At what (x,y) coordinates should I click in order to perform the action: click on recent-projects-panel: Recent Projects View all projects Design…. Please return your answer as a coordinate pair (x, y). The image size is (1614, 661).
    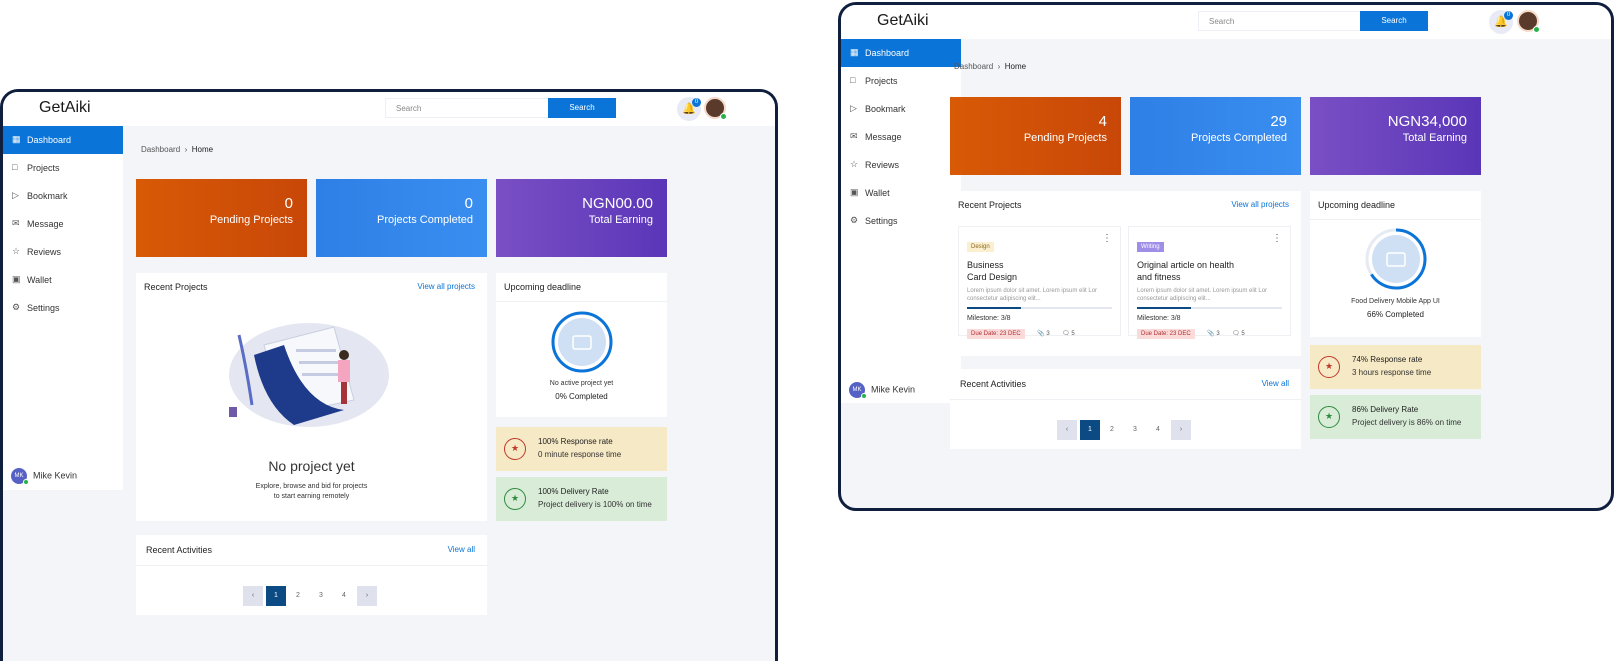
    Looking at the image, I should click on (1125, 273).